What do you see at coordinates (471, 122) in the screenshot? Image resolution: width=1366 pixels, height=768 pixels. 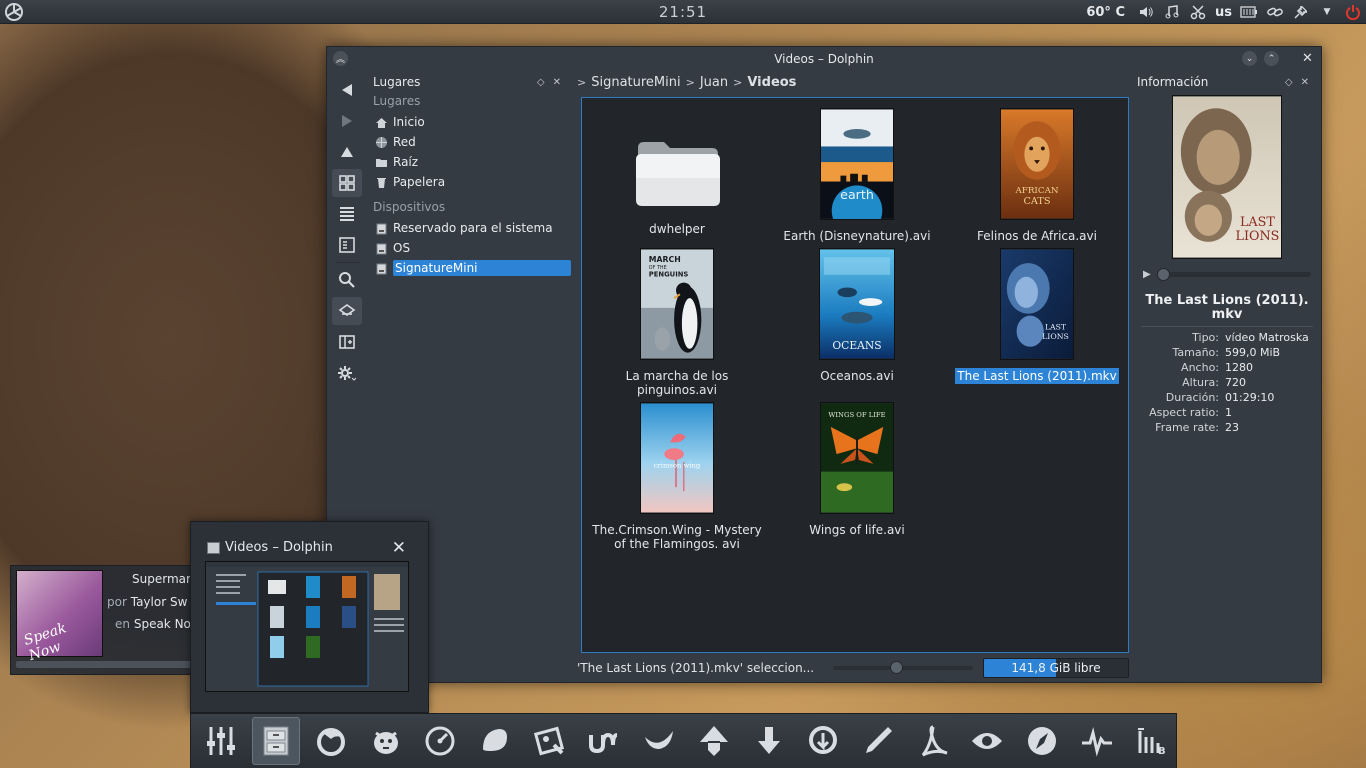 I see `place-item-home: Inicio` at bounding box center [471, 122].